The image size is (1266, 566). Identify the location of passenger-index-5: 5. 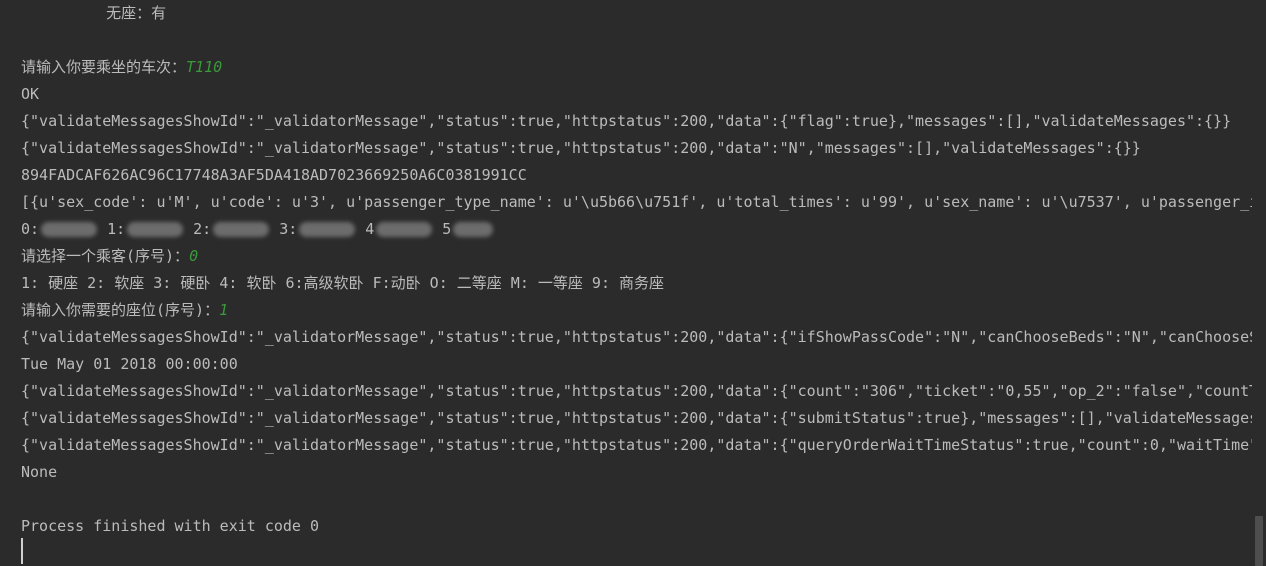
(447, 229).